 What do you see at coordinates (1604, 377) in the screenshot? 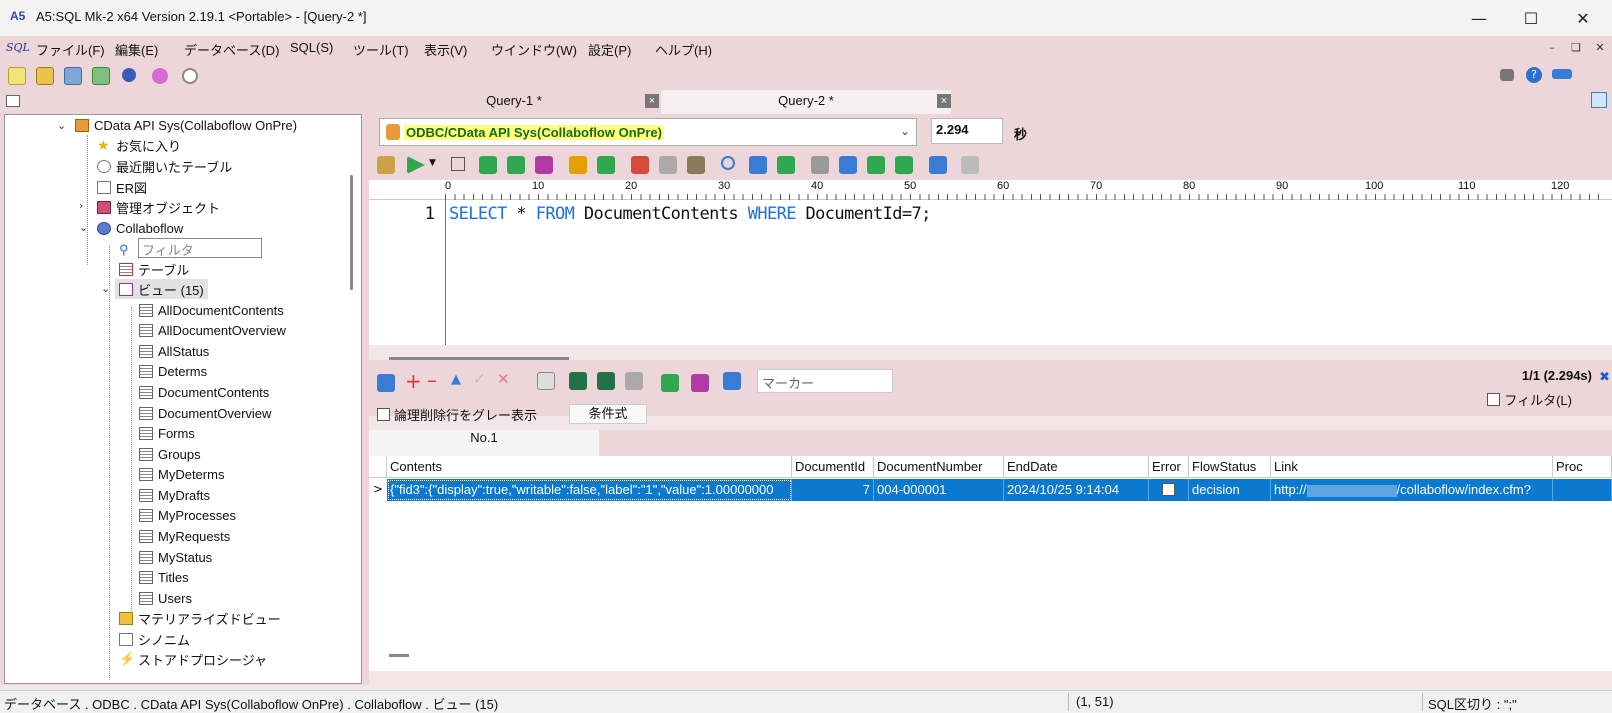
I see `close-result-icon: ✖` at bounding box center [1604, 377].